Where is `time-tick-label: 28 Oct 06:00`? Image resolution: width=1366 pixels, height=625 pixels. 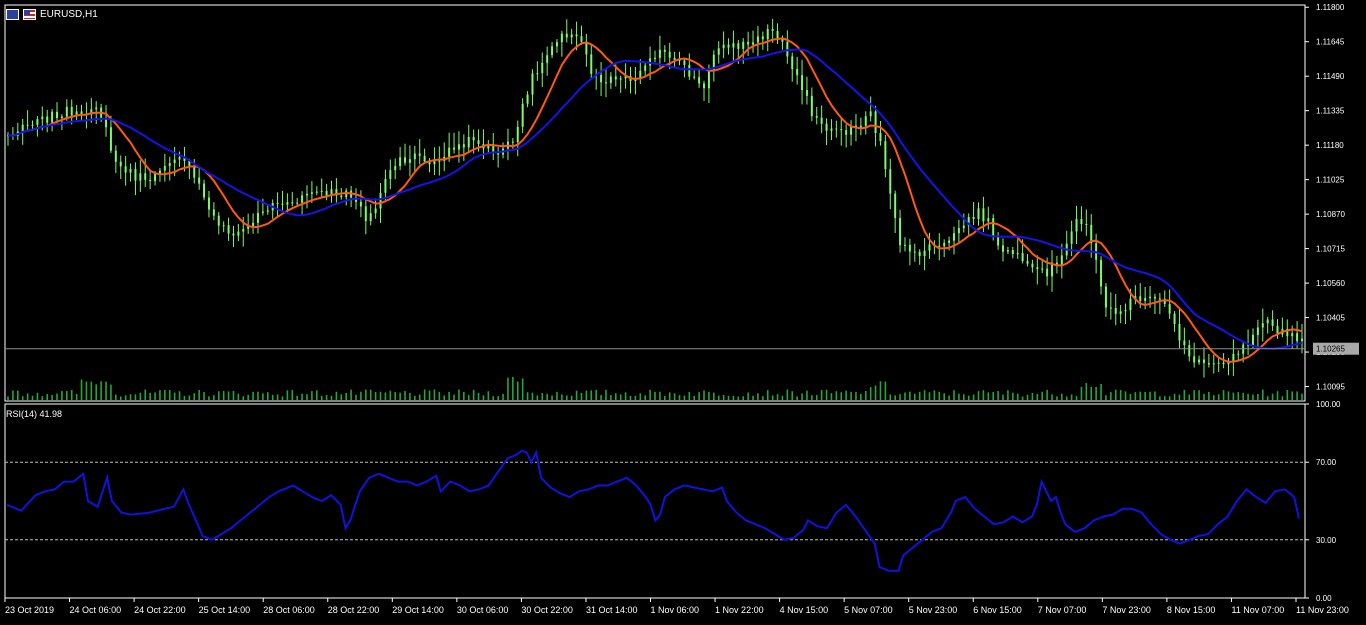 time-tick-label: 28 Oct 06:00 is located at coordinates (289, 610).